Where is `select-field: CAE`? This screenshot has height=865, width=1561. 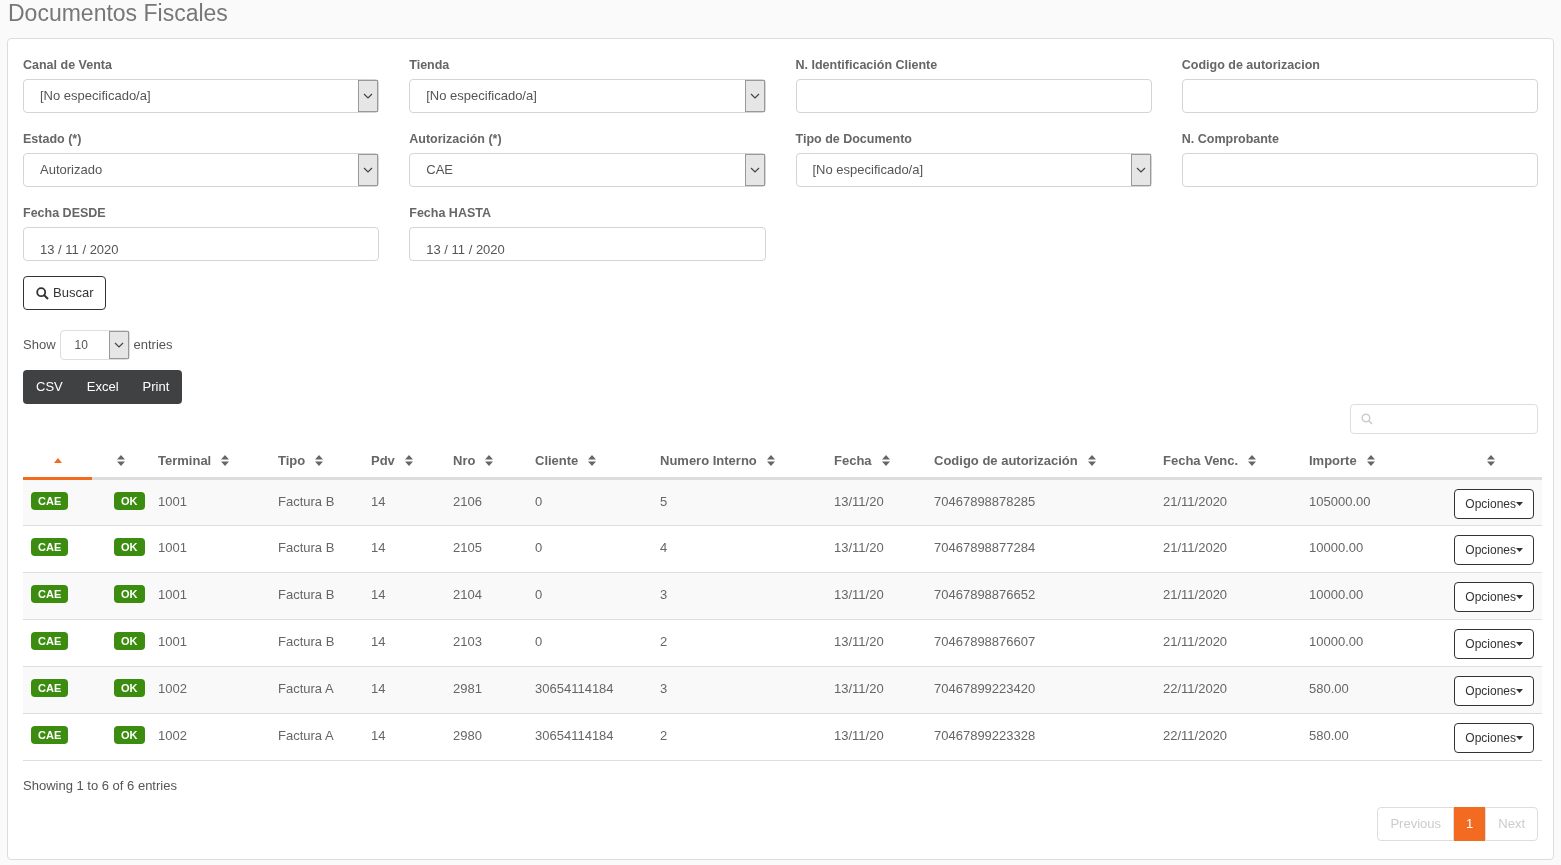
select-field: CAE is located at coordinates (587, 170).